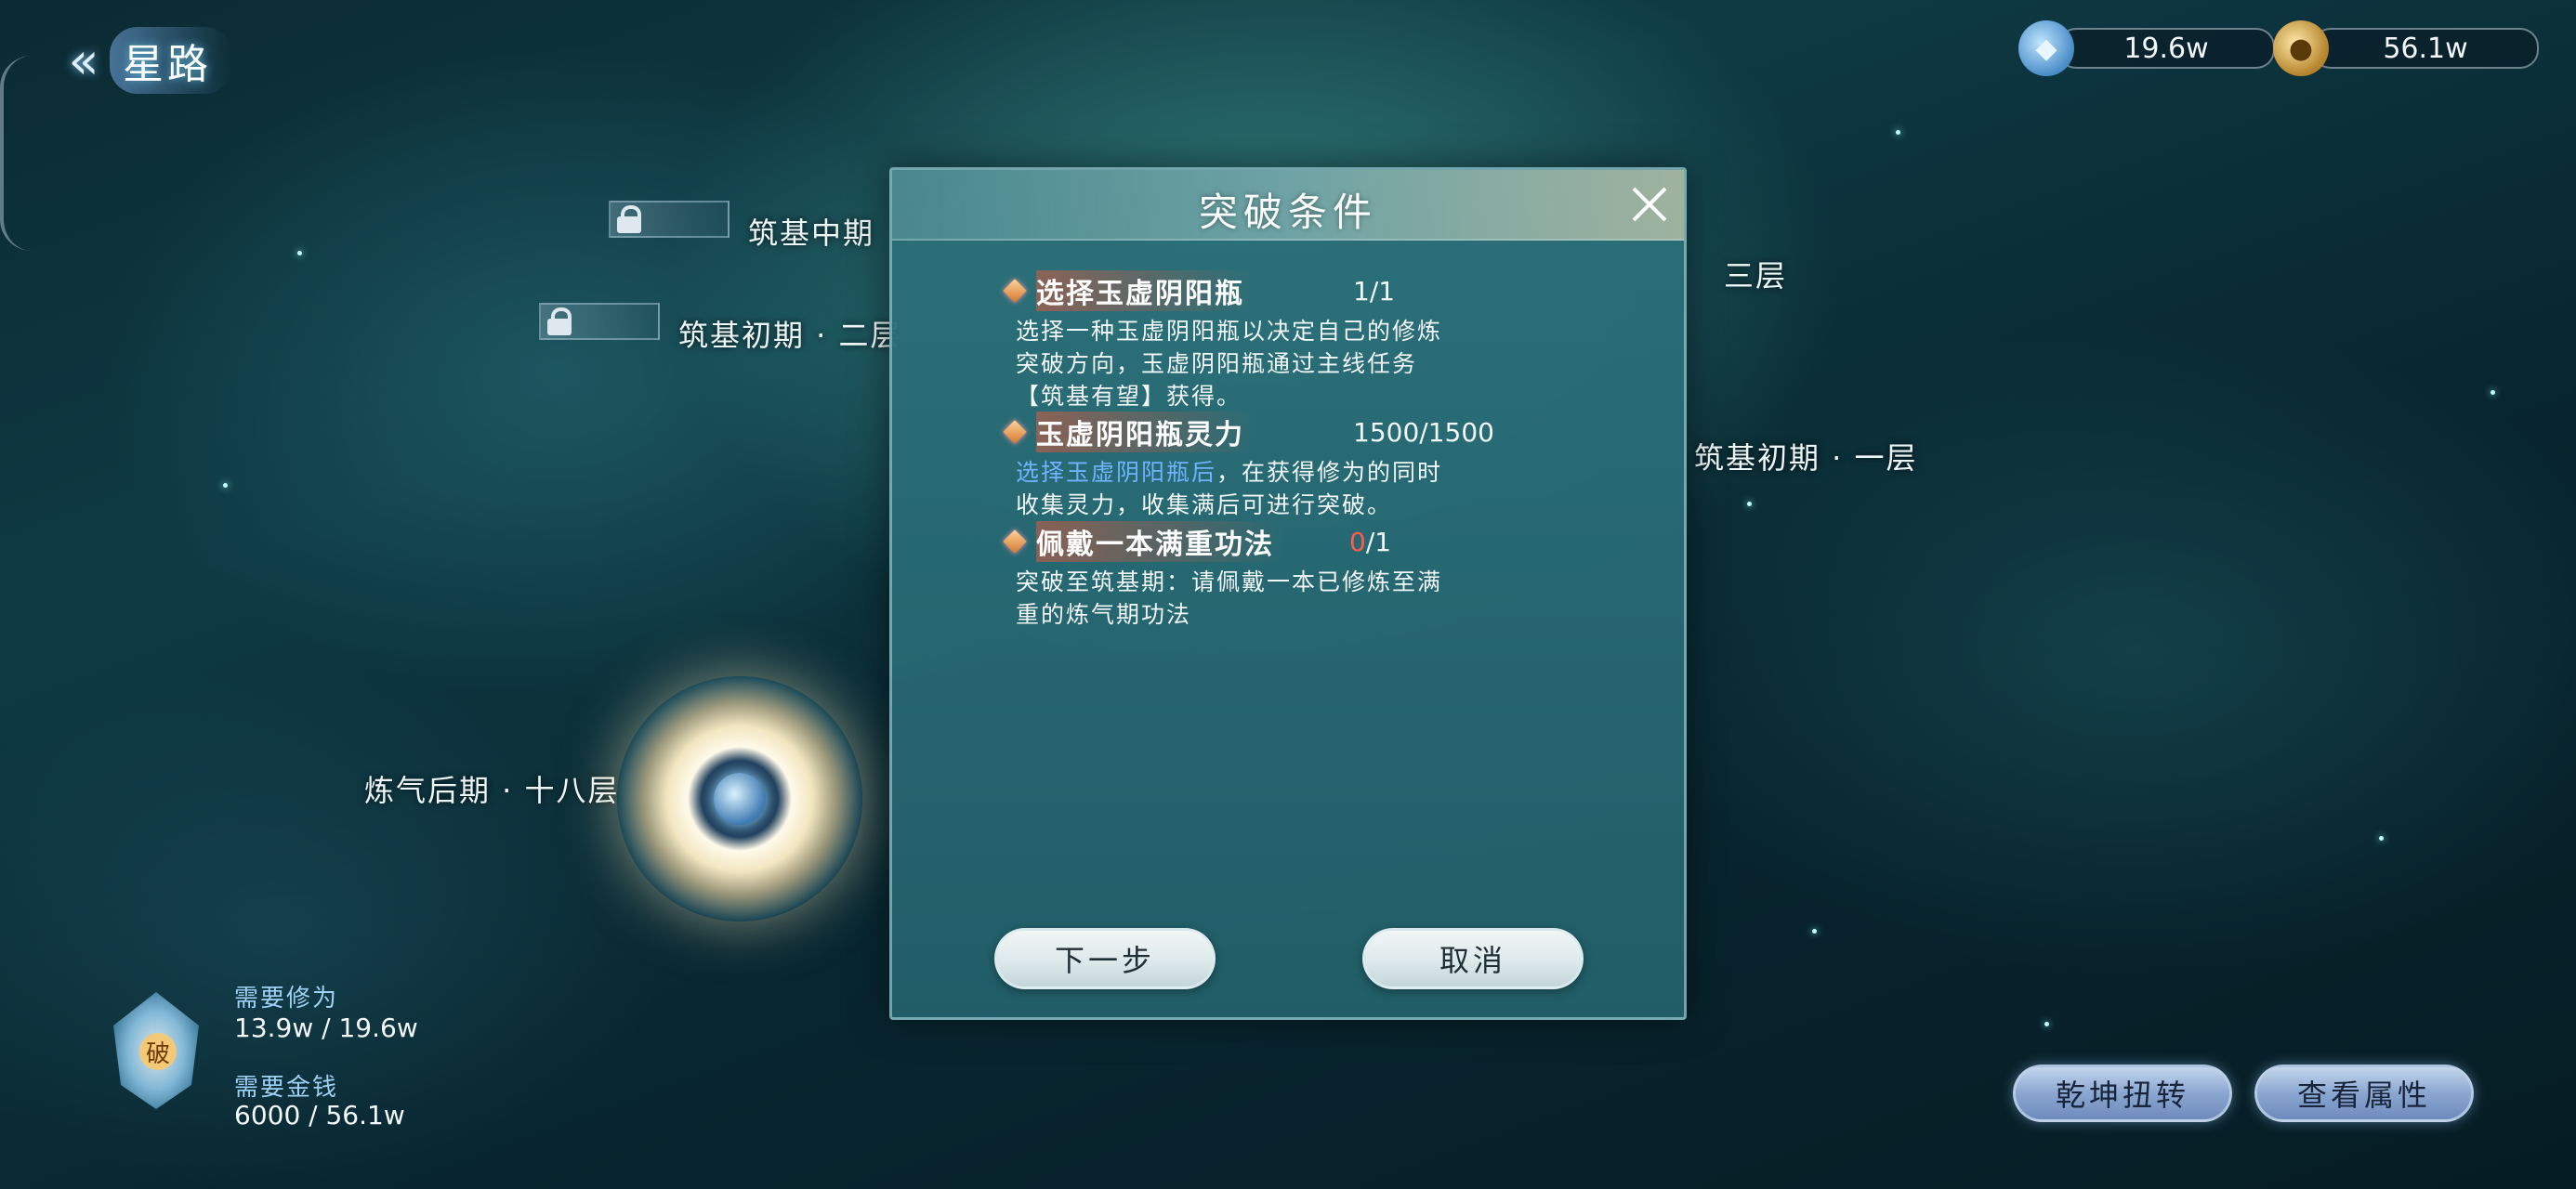 The image size is (2576, 1189). I want to click on condition-1-header: 选择玉虚阴阳瓶, so click(1128, 290).